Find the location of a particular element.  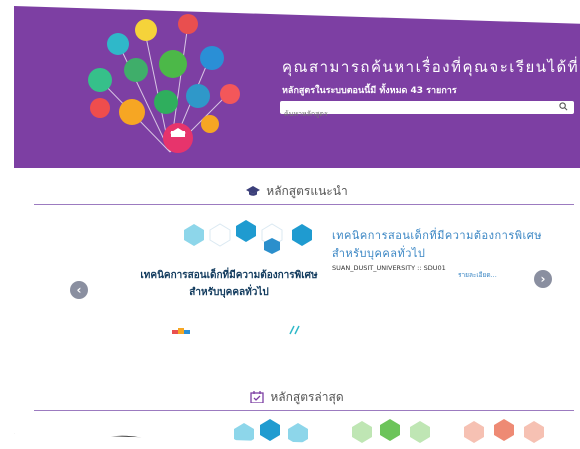

search-input is located at coordinates (415, 114).